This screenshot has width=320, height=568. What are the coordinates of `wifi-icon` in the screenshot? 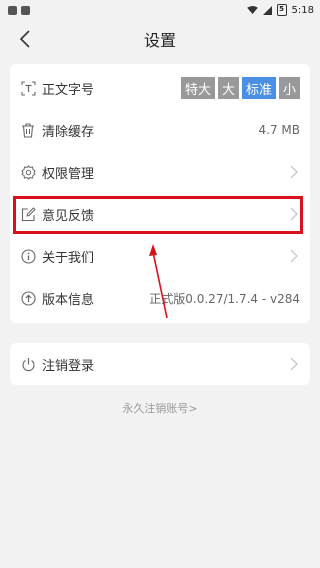 It's located at (252, 10).